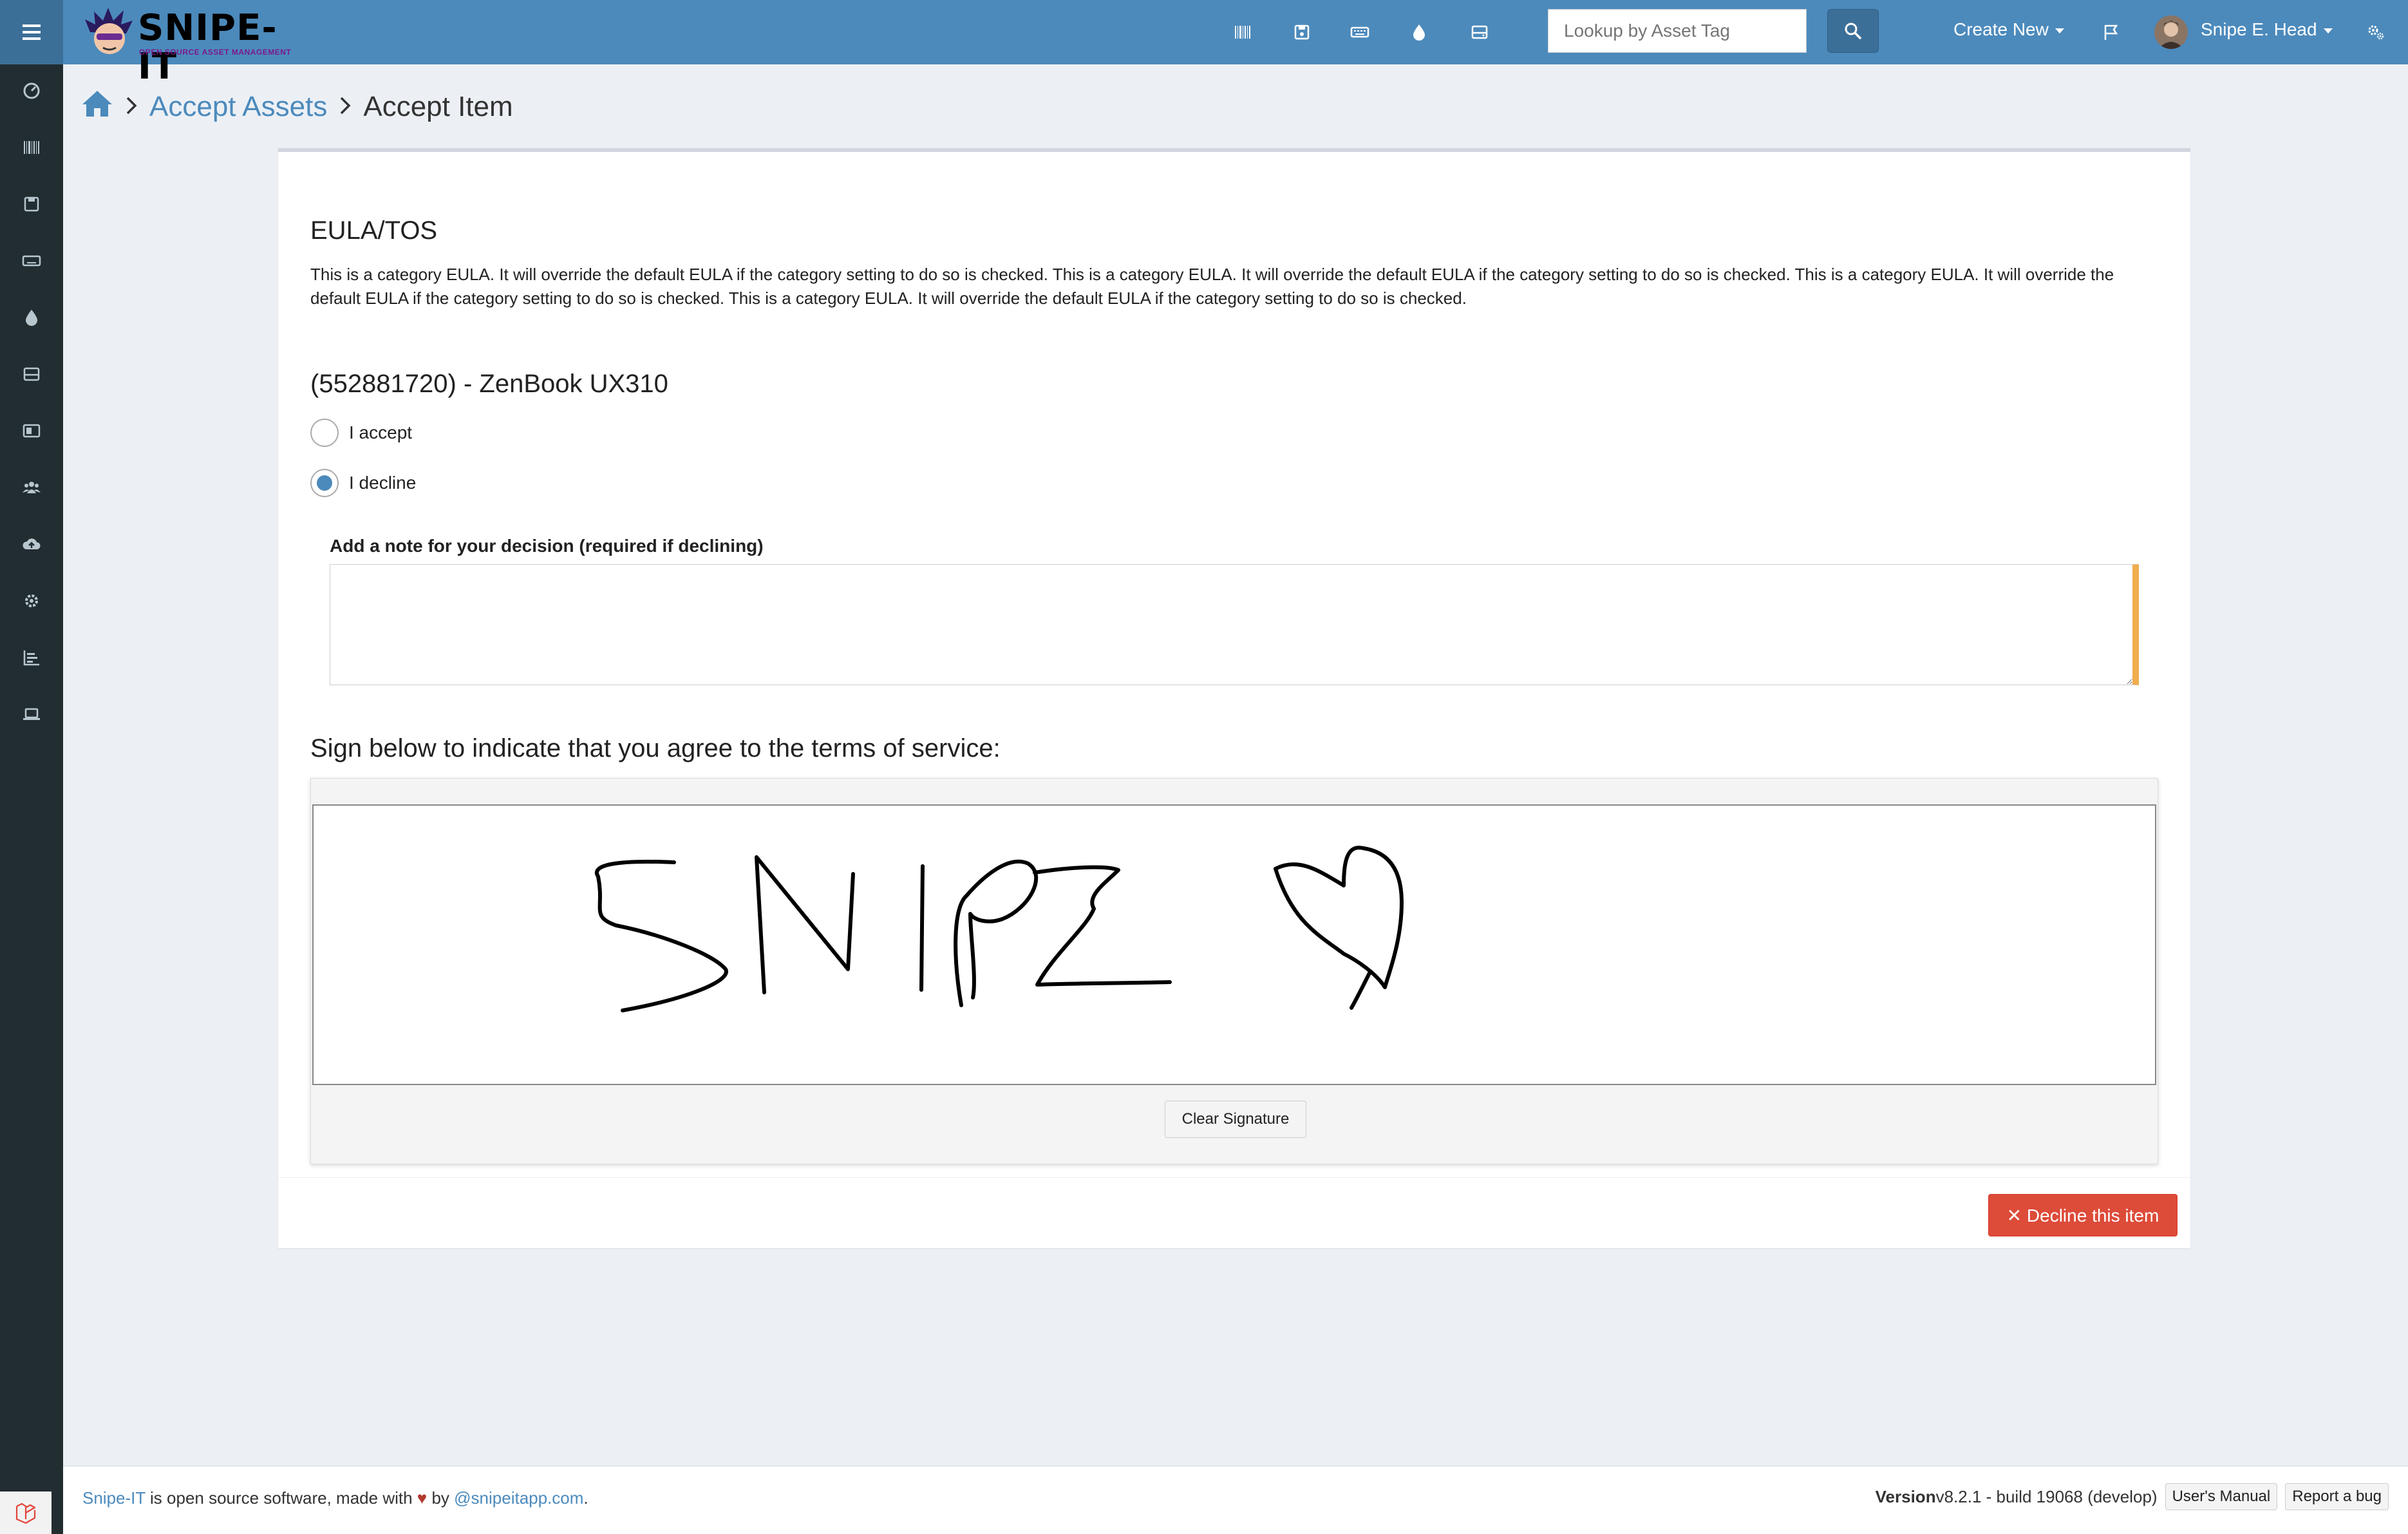  I want to click on debugbar-toggle, so click(26, 1513).